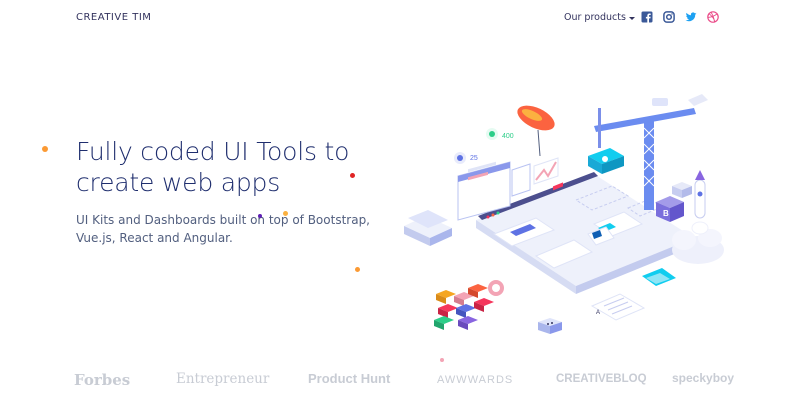 The height and width of the screenshot is (400, 800). Describe the element at coordinates (428, 228) in the screenshot. I see `left-blocks` at that location.